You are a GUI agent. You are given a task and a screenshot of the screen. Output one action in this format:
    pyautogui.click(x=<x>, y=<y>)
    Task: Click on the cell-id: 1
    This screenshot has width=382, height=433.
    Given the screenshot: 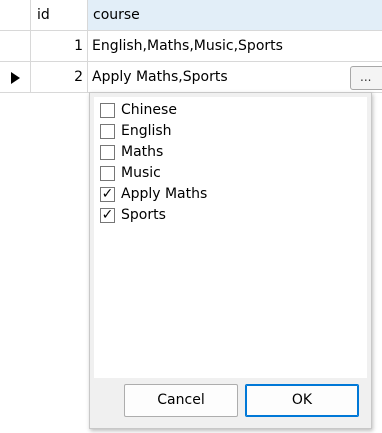 What is the action you would take?
    pyautogui.click(x=59, y=46)
    